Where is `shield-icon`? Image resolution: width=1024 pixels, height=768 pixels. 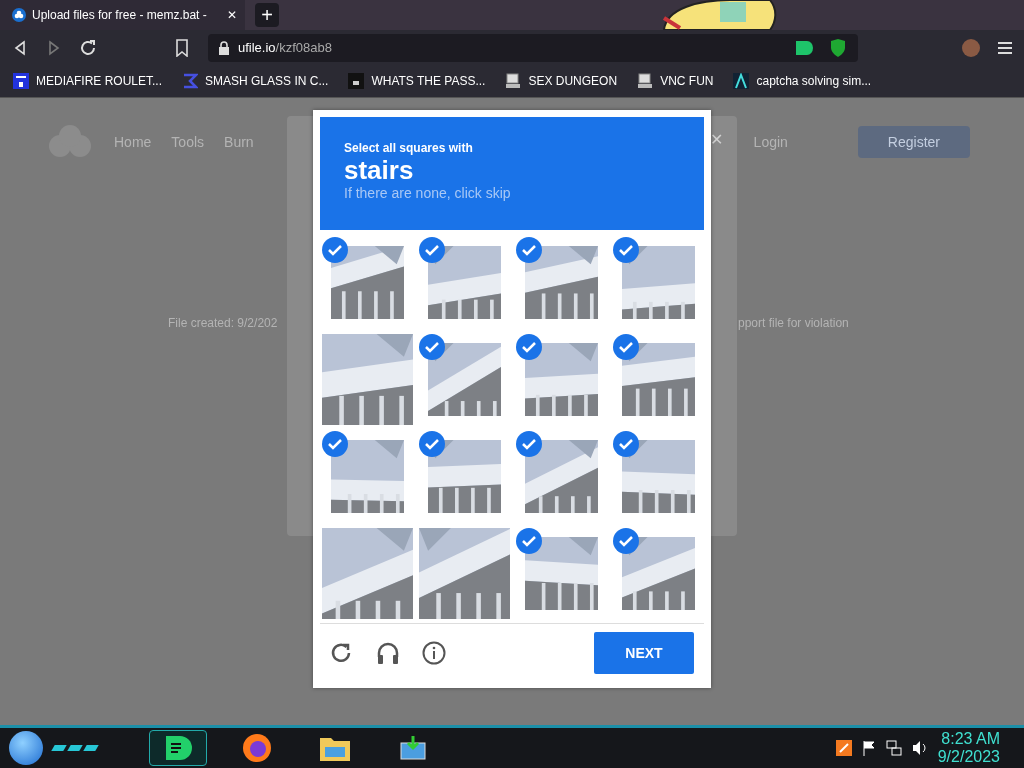 shield-icon is located at coordinates (838, 47).